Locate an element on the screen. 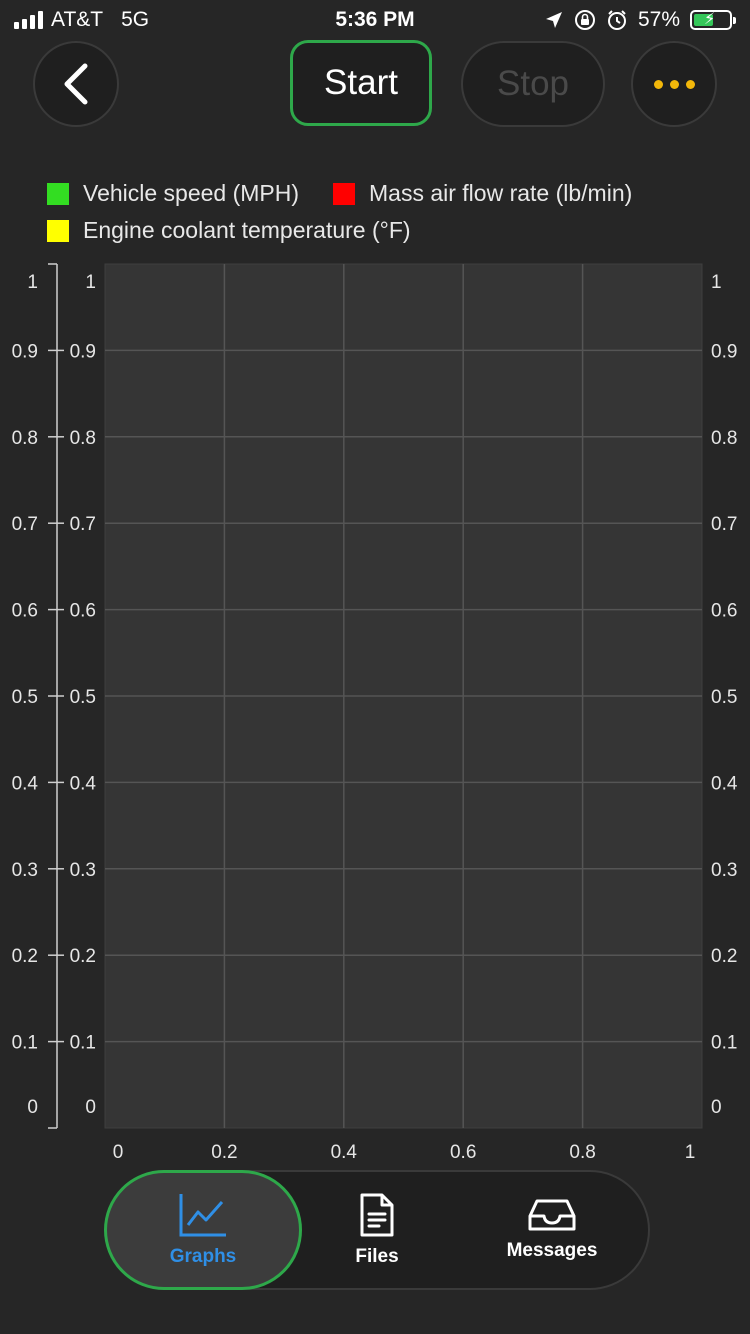 The image size is (750, 1334). y-tick-label-right: 1 is located at coordinates (716, 282).